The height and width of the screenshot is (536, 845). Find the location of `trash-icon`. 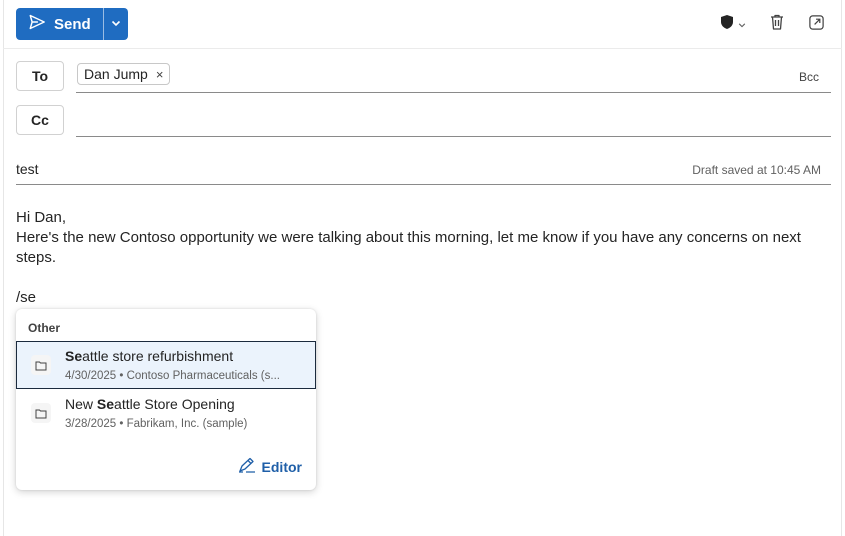

trash-icon is located at coordinates (777, 24).